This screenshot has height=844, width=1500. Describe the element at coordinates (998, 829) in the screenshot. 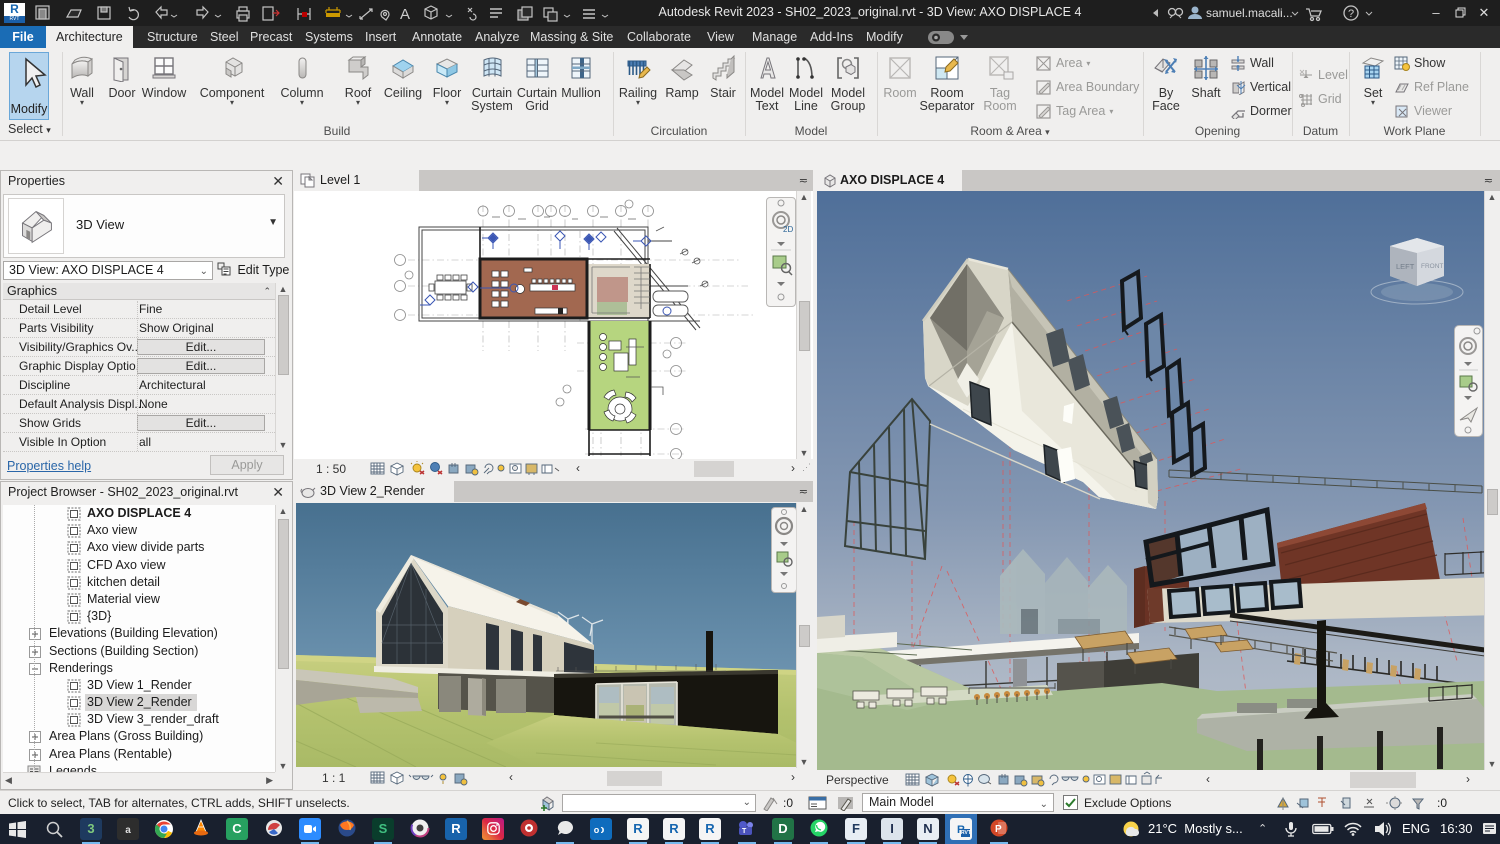

I see `svg-text: P` at that location.